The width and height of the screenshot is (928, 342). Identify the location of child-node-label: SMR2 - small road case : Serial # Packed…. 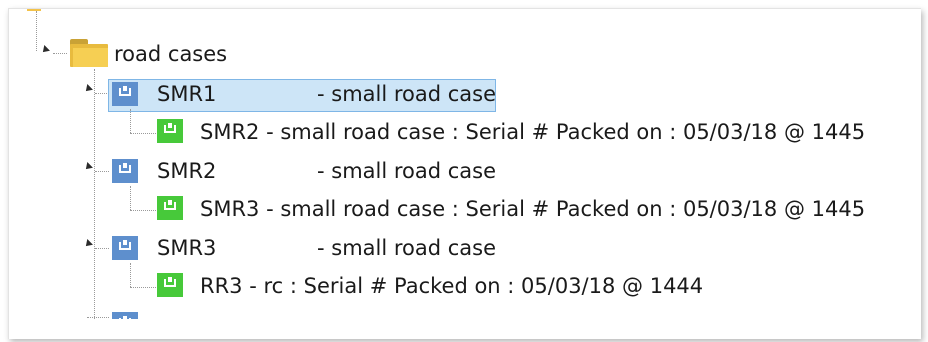
(533, 132).